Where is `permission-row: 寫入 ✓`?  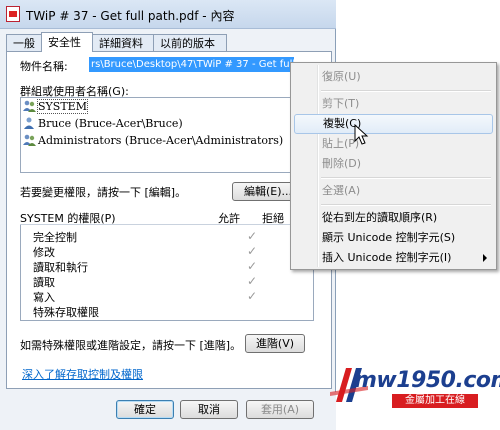
permission-row: 寫入 ✓ is located at coordinates (145, 297).